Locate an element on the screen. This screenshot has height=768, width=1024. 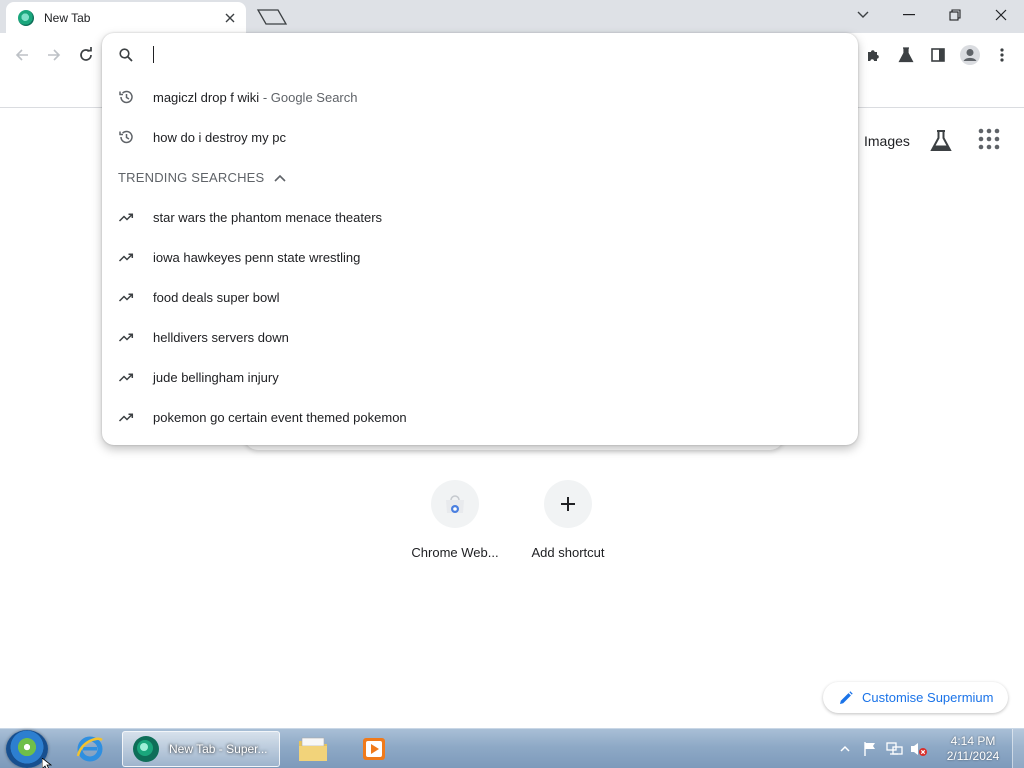
profile-button is located at coordinates (970, 55).